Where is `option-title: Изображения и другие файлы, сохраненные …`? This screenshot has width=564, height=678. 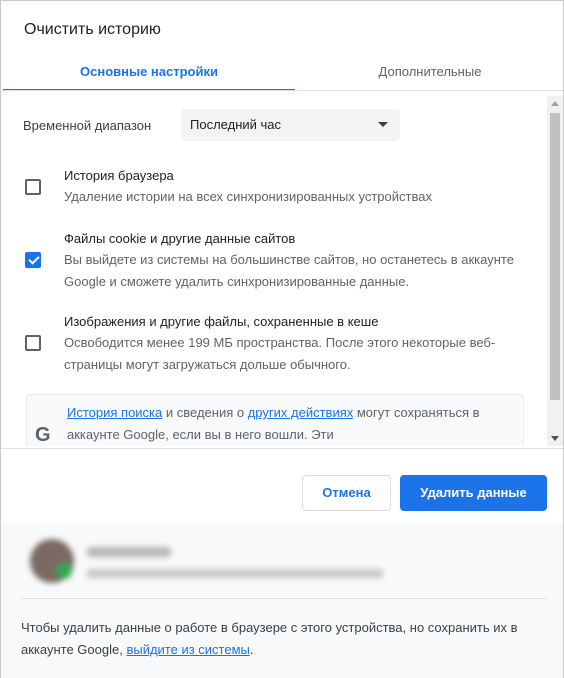 option-title: Изображения и другие файлы, сохраненные … is located at coordinates (221, 321).